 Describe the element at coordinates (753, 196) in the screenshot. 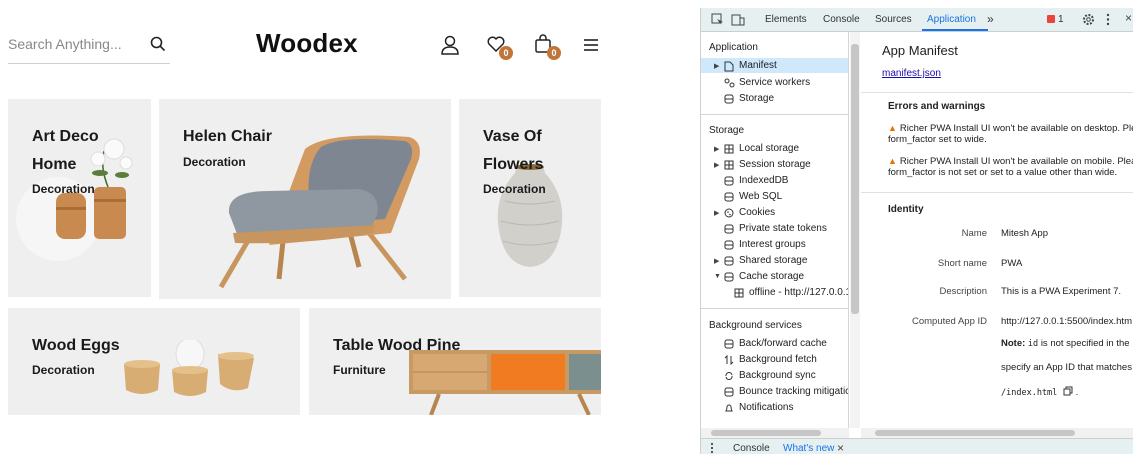

I see `sidebar-item-web-sql: Web SQL` at that location.